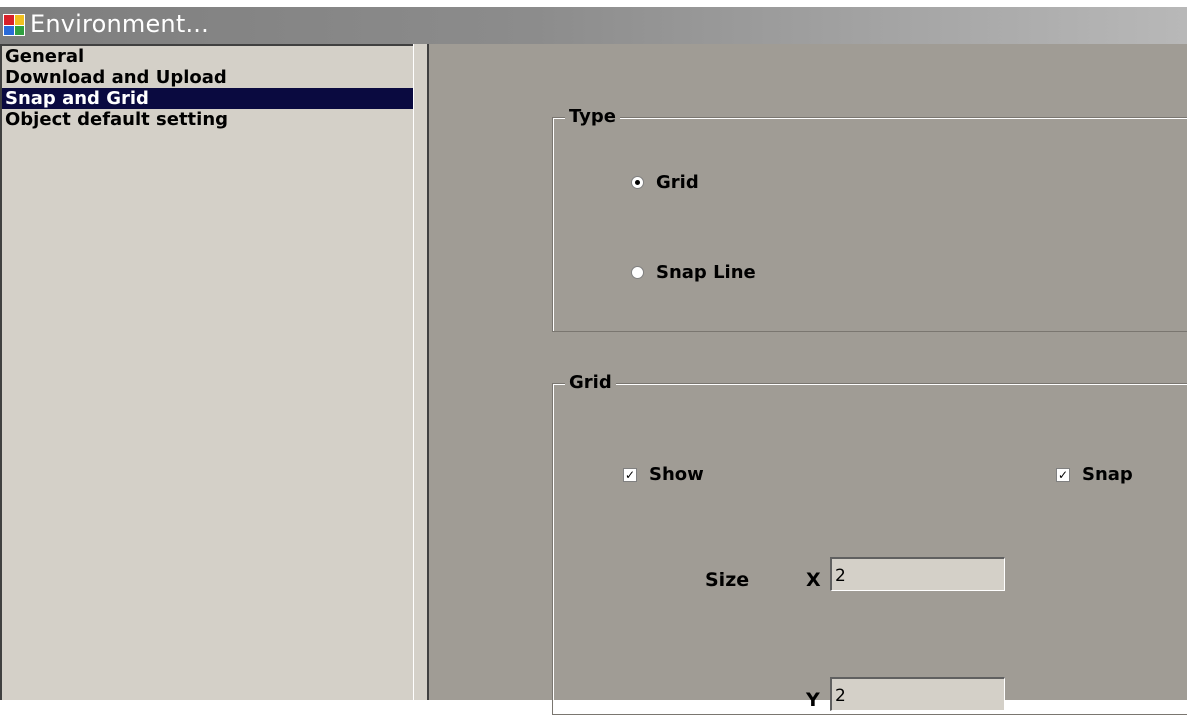 The image size is (1187, 715). Describe the element at coordinates (592, 116) in the screenshot. I see `type-legend: Type` at that location.